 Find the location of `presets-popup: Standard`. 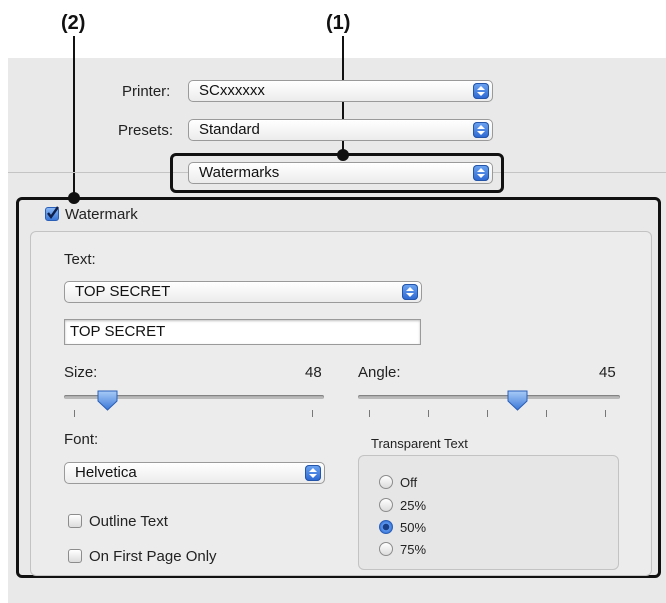

presets-popup: Standard is located at coordinates (340, 130).